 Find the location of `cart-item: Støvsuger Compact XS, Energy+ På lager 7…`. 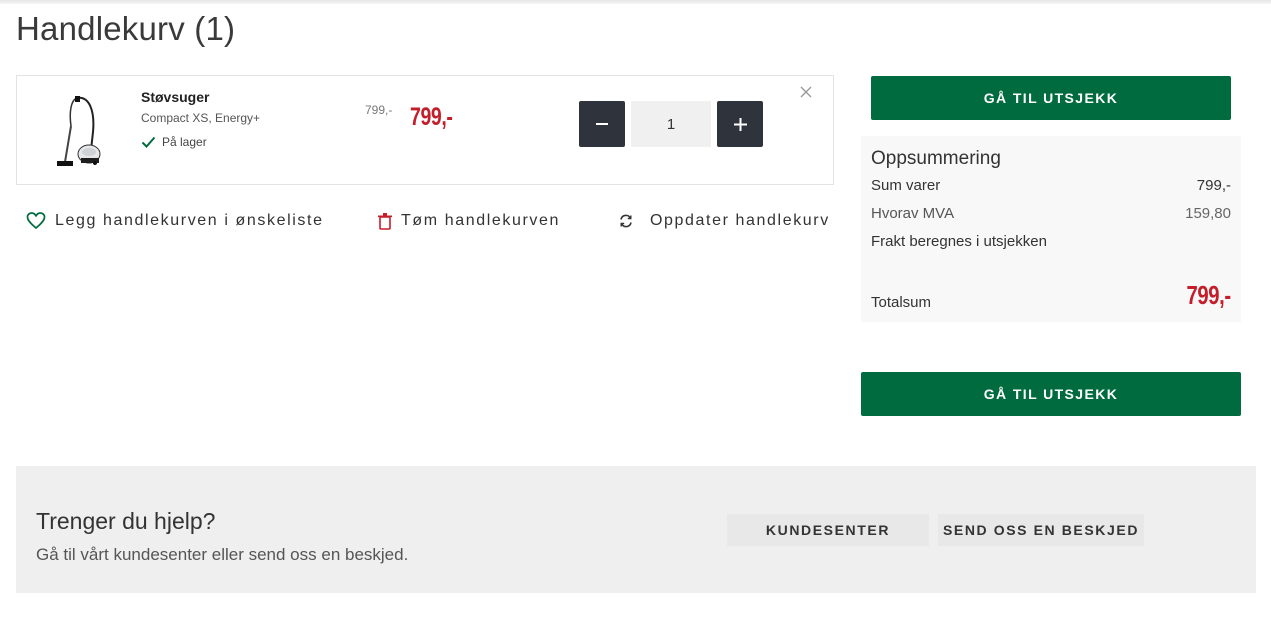

cart-item: Støvsuger Compact XS, Energy+ På lager 7… is located at coordinates (425, 130).